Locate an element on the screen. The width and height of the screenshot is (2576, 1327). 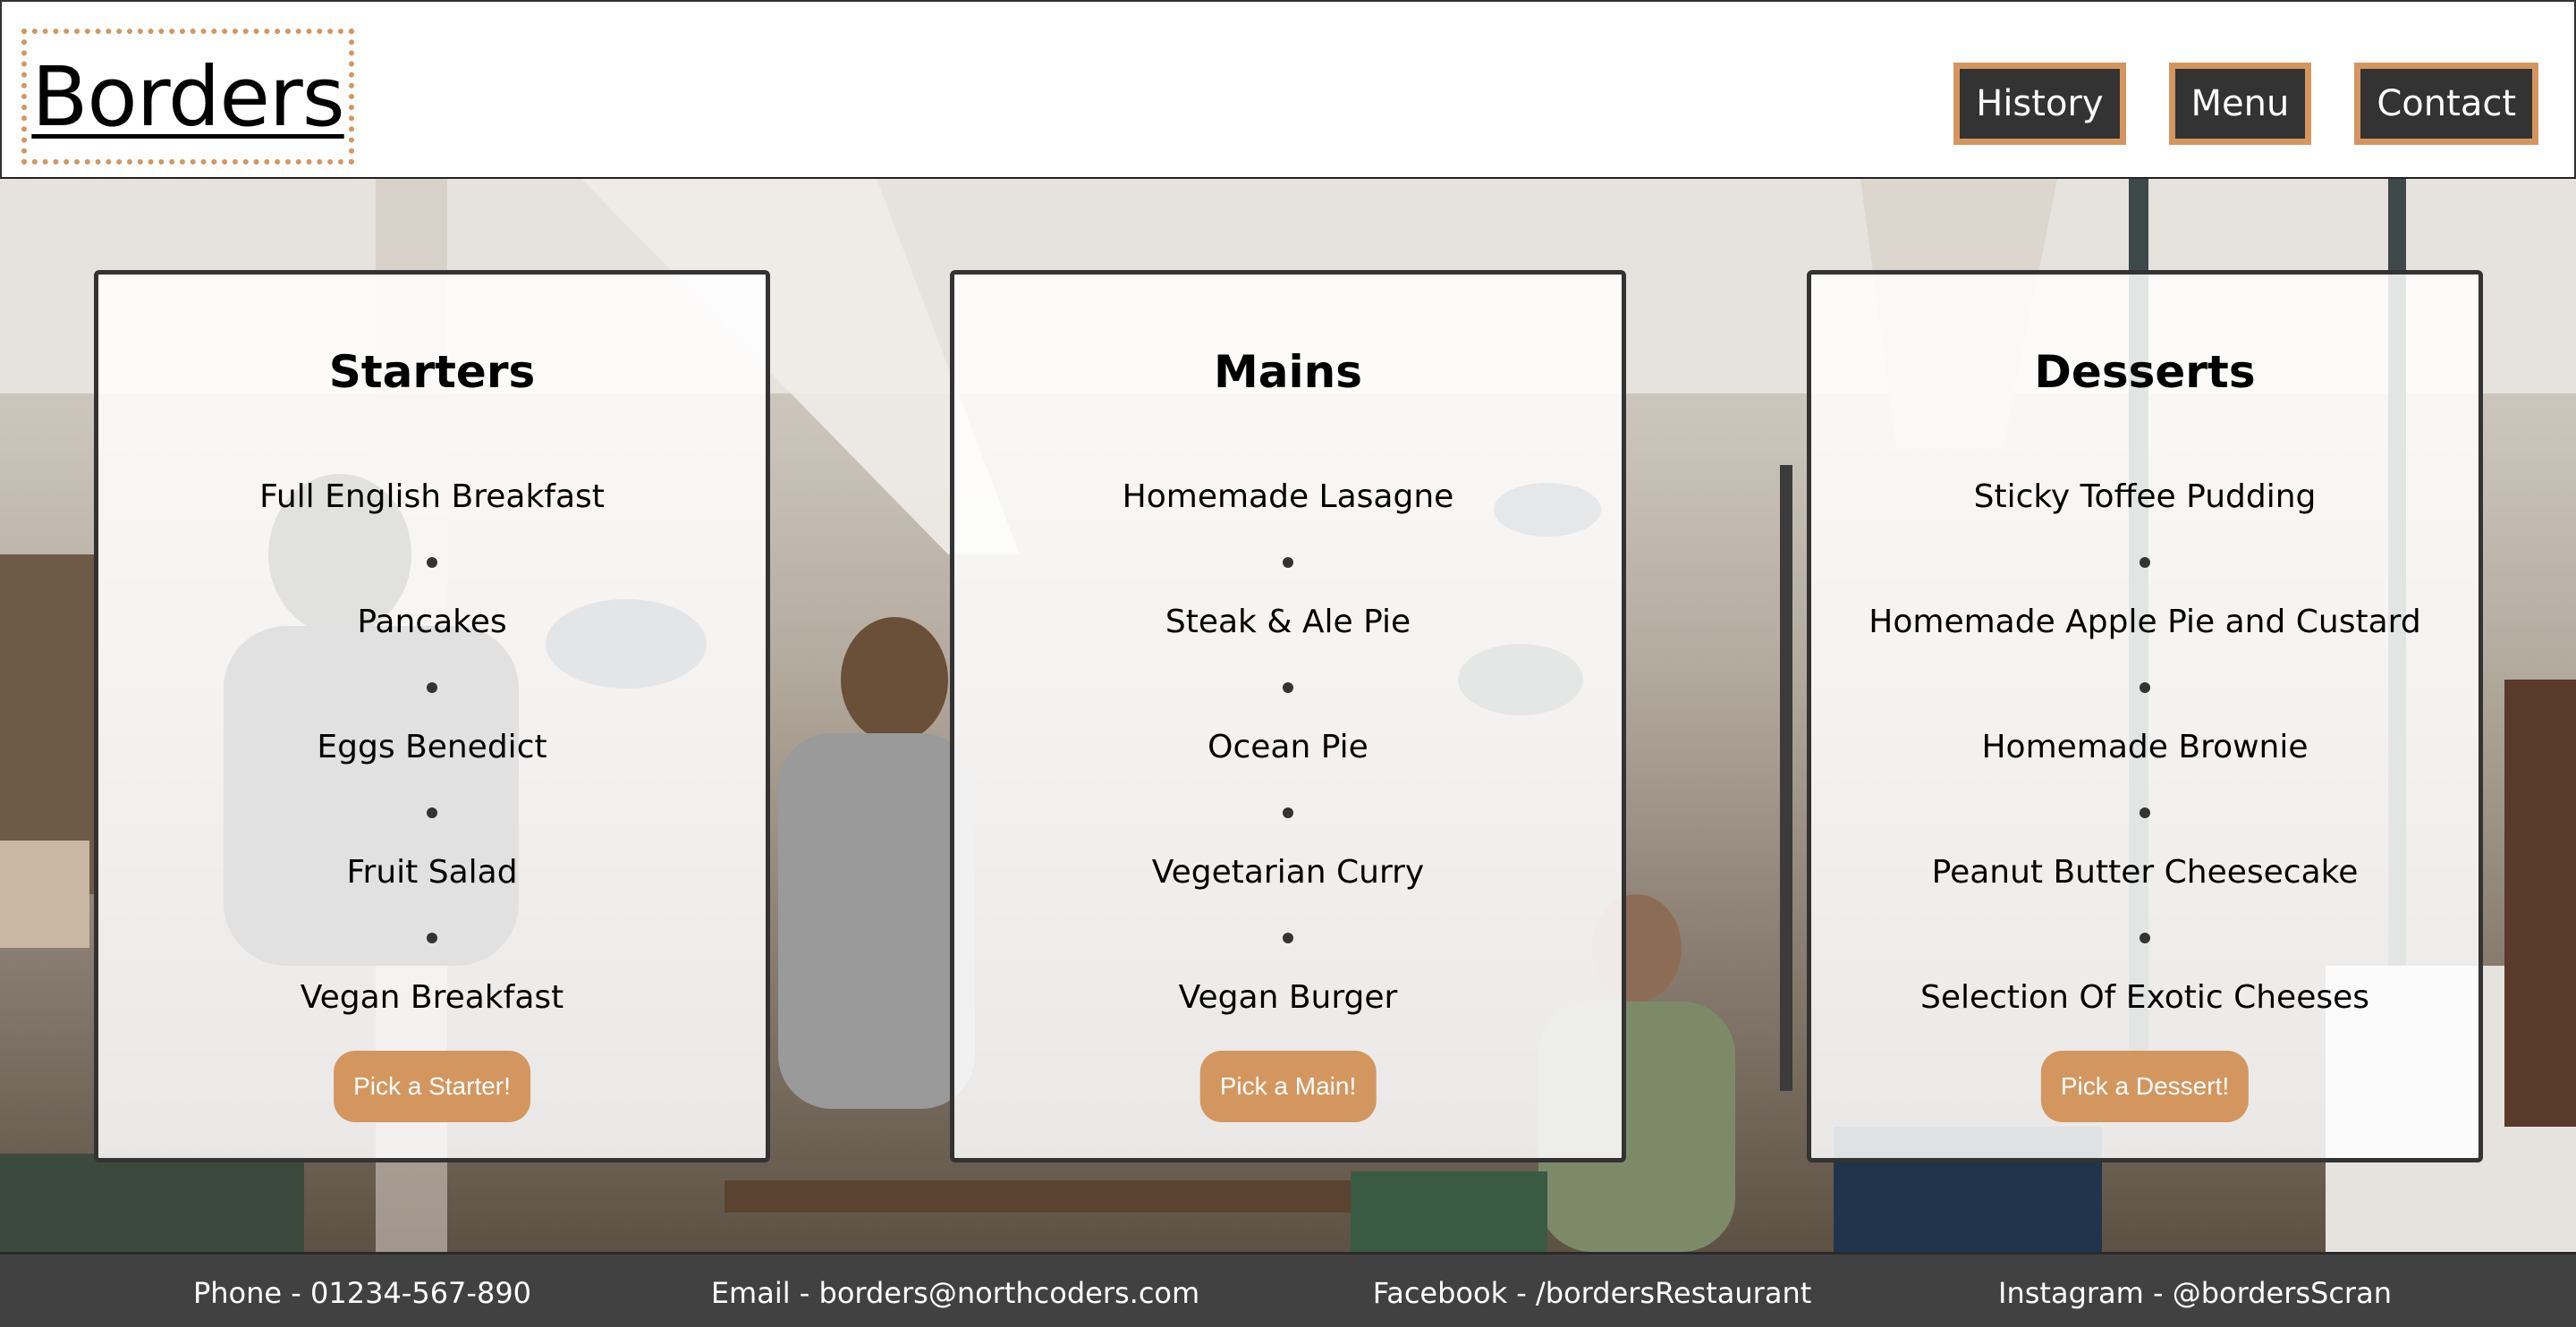
card-title: Mains is located at coordinates (1288, 372).